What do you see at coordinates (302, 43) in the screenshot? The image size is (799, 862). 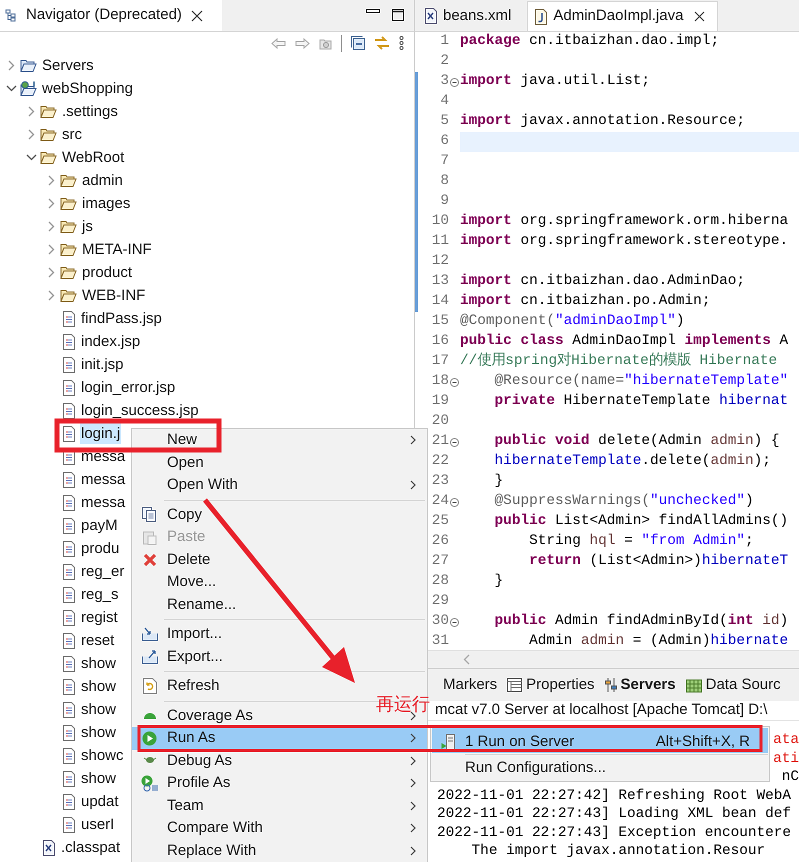 I see `forward-icon` at bounding box center [302, 43].